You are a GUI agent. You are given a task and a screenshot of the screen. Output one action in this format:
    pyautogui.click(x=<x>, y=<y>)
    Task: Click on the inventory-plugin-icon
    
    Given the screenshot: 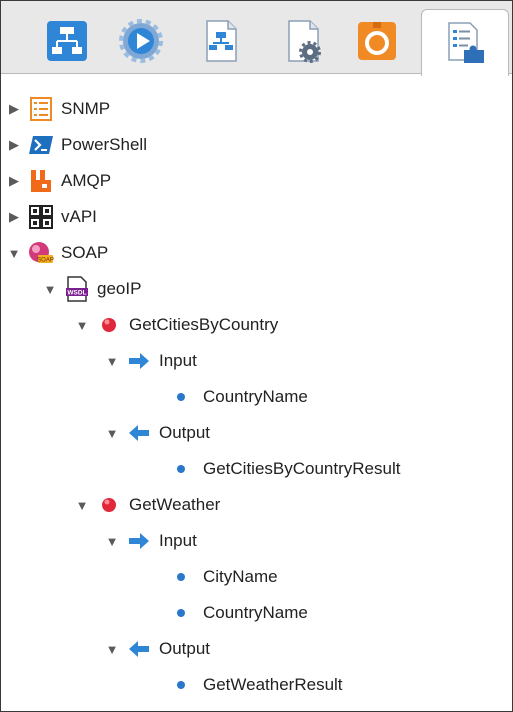 What is the action you would take?
    pyautogui.click(x=466, y=42)
    